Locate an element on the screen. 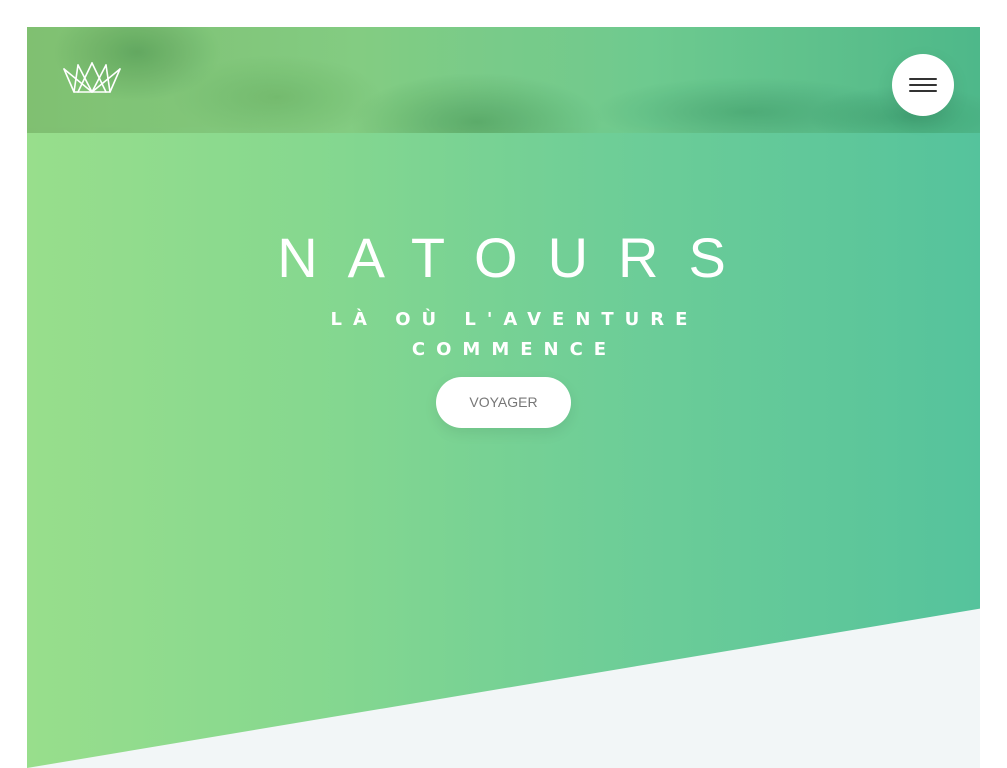 This screenshot has width=1007, height=768. header-background-image is located at coordinates (503, 80).